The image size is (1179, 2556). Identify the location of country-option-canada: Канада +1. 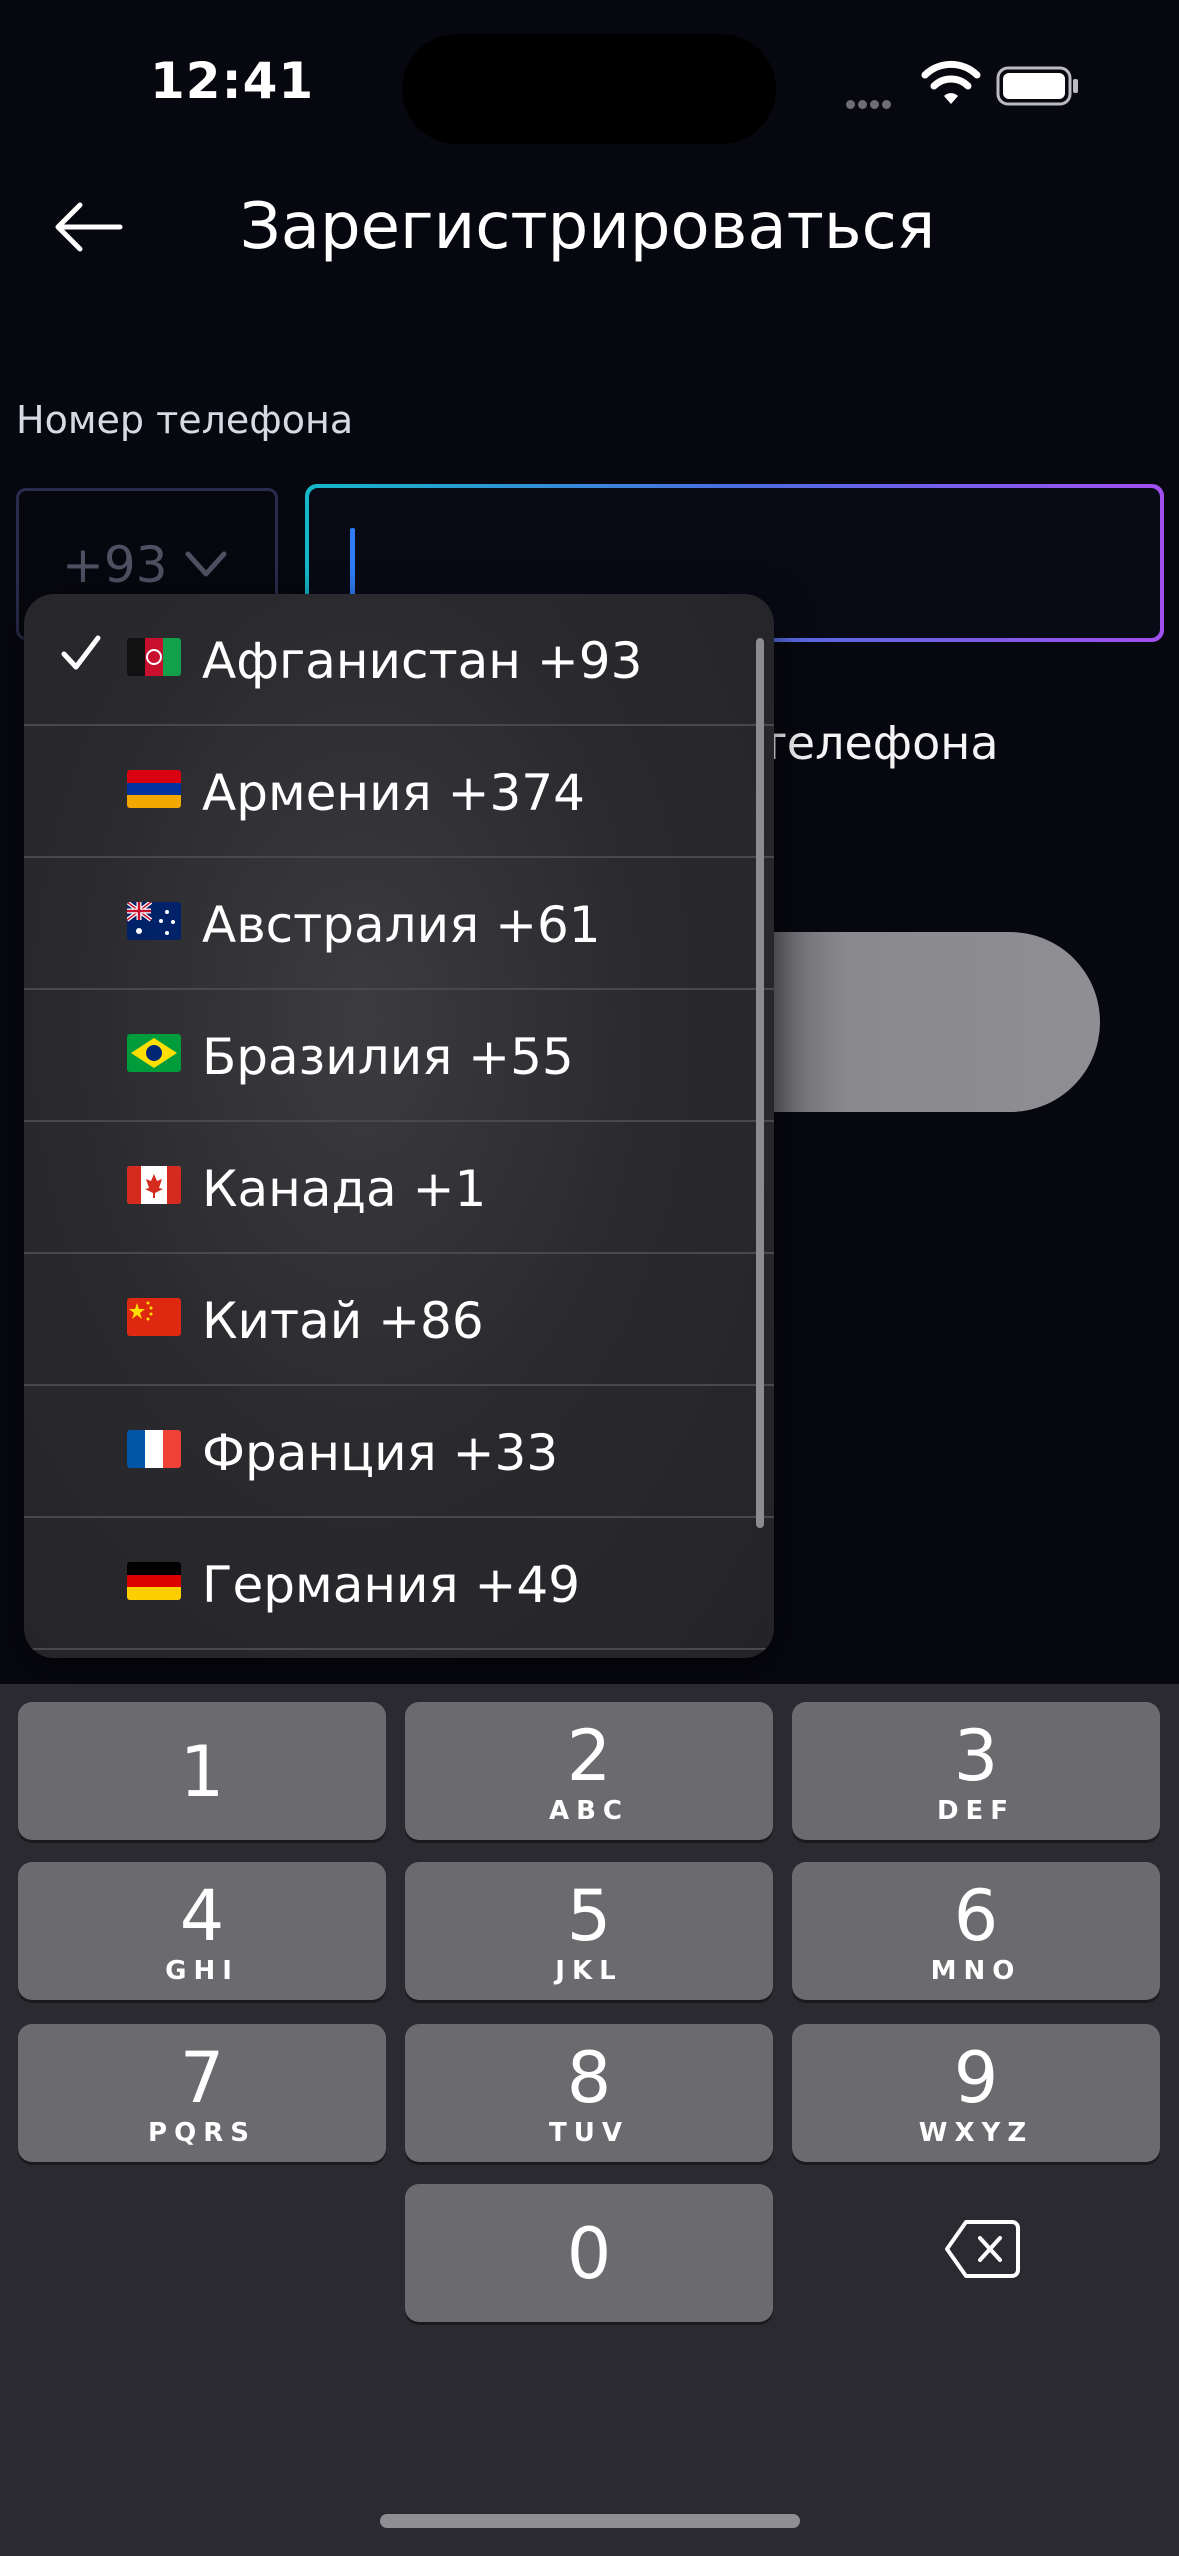
(399, 1188).